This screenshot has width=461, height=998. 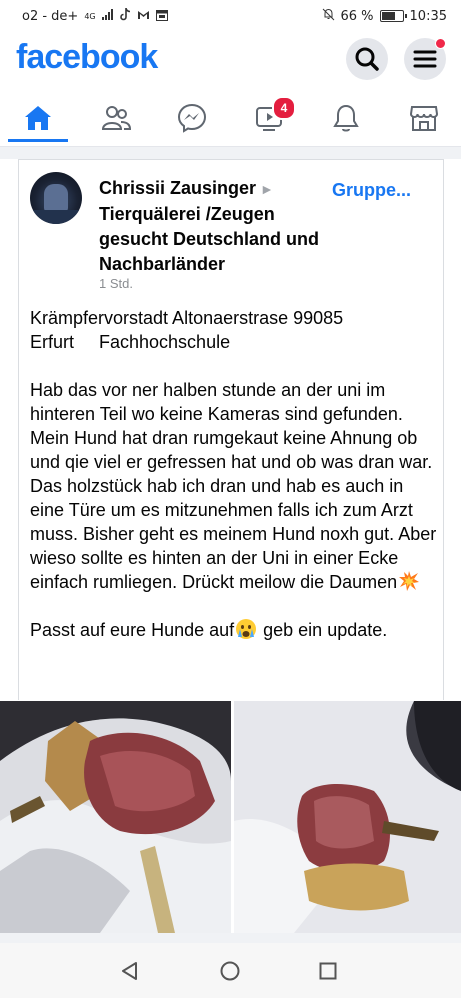 I want to click on menu-button, so click(x=425, y=59).